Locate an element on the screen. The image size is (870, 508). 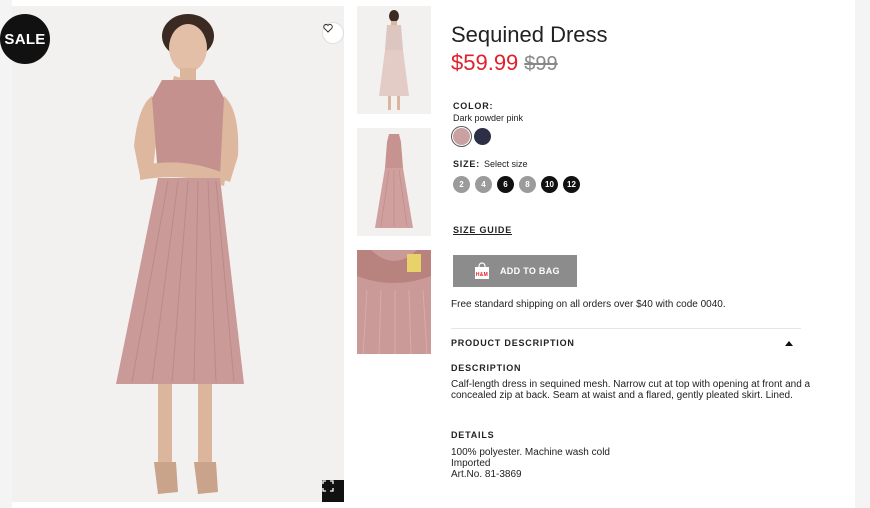
size-option: 12 is located at coordinates (571, 184).